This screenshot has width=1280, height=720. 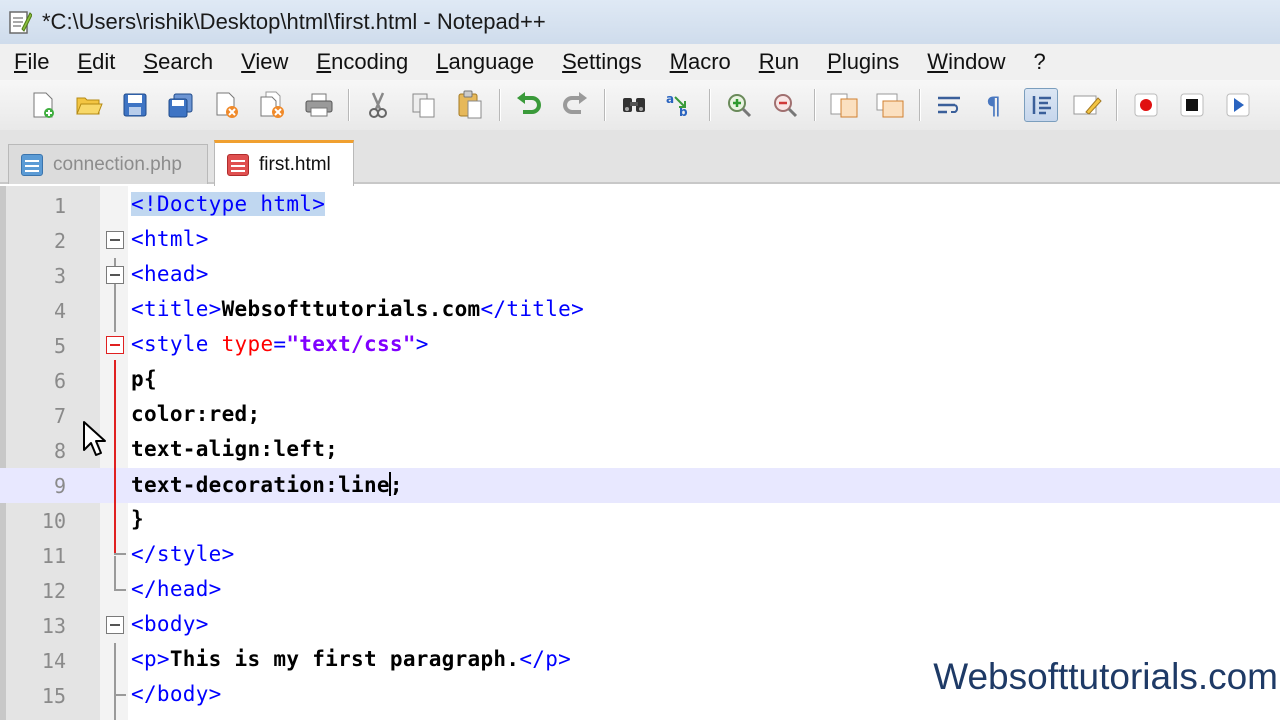 I want to click on sync-horizontal-icon, so click(x=890, y=105).